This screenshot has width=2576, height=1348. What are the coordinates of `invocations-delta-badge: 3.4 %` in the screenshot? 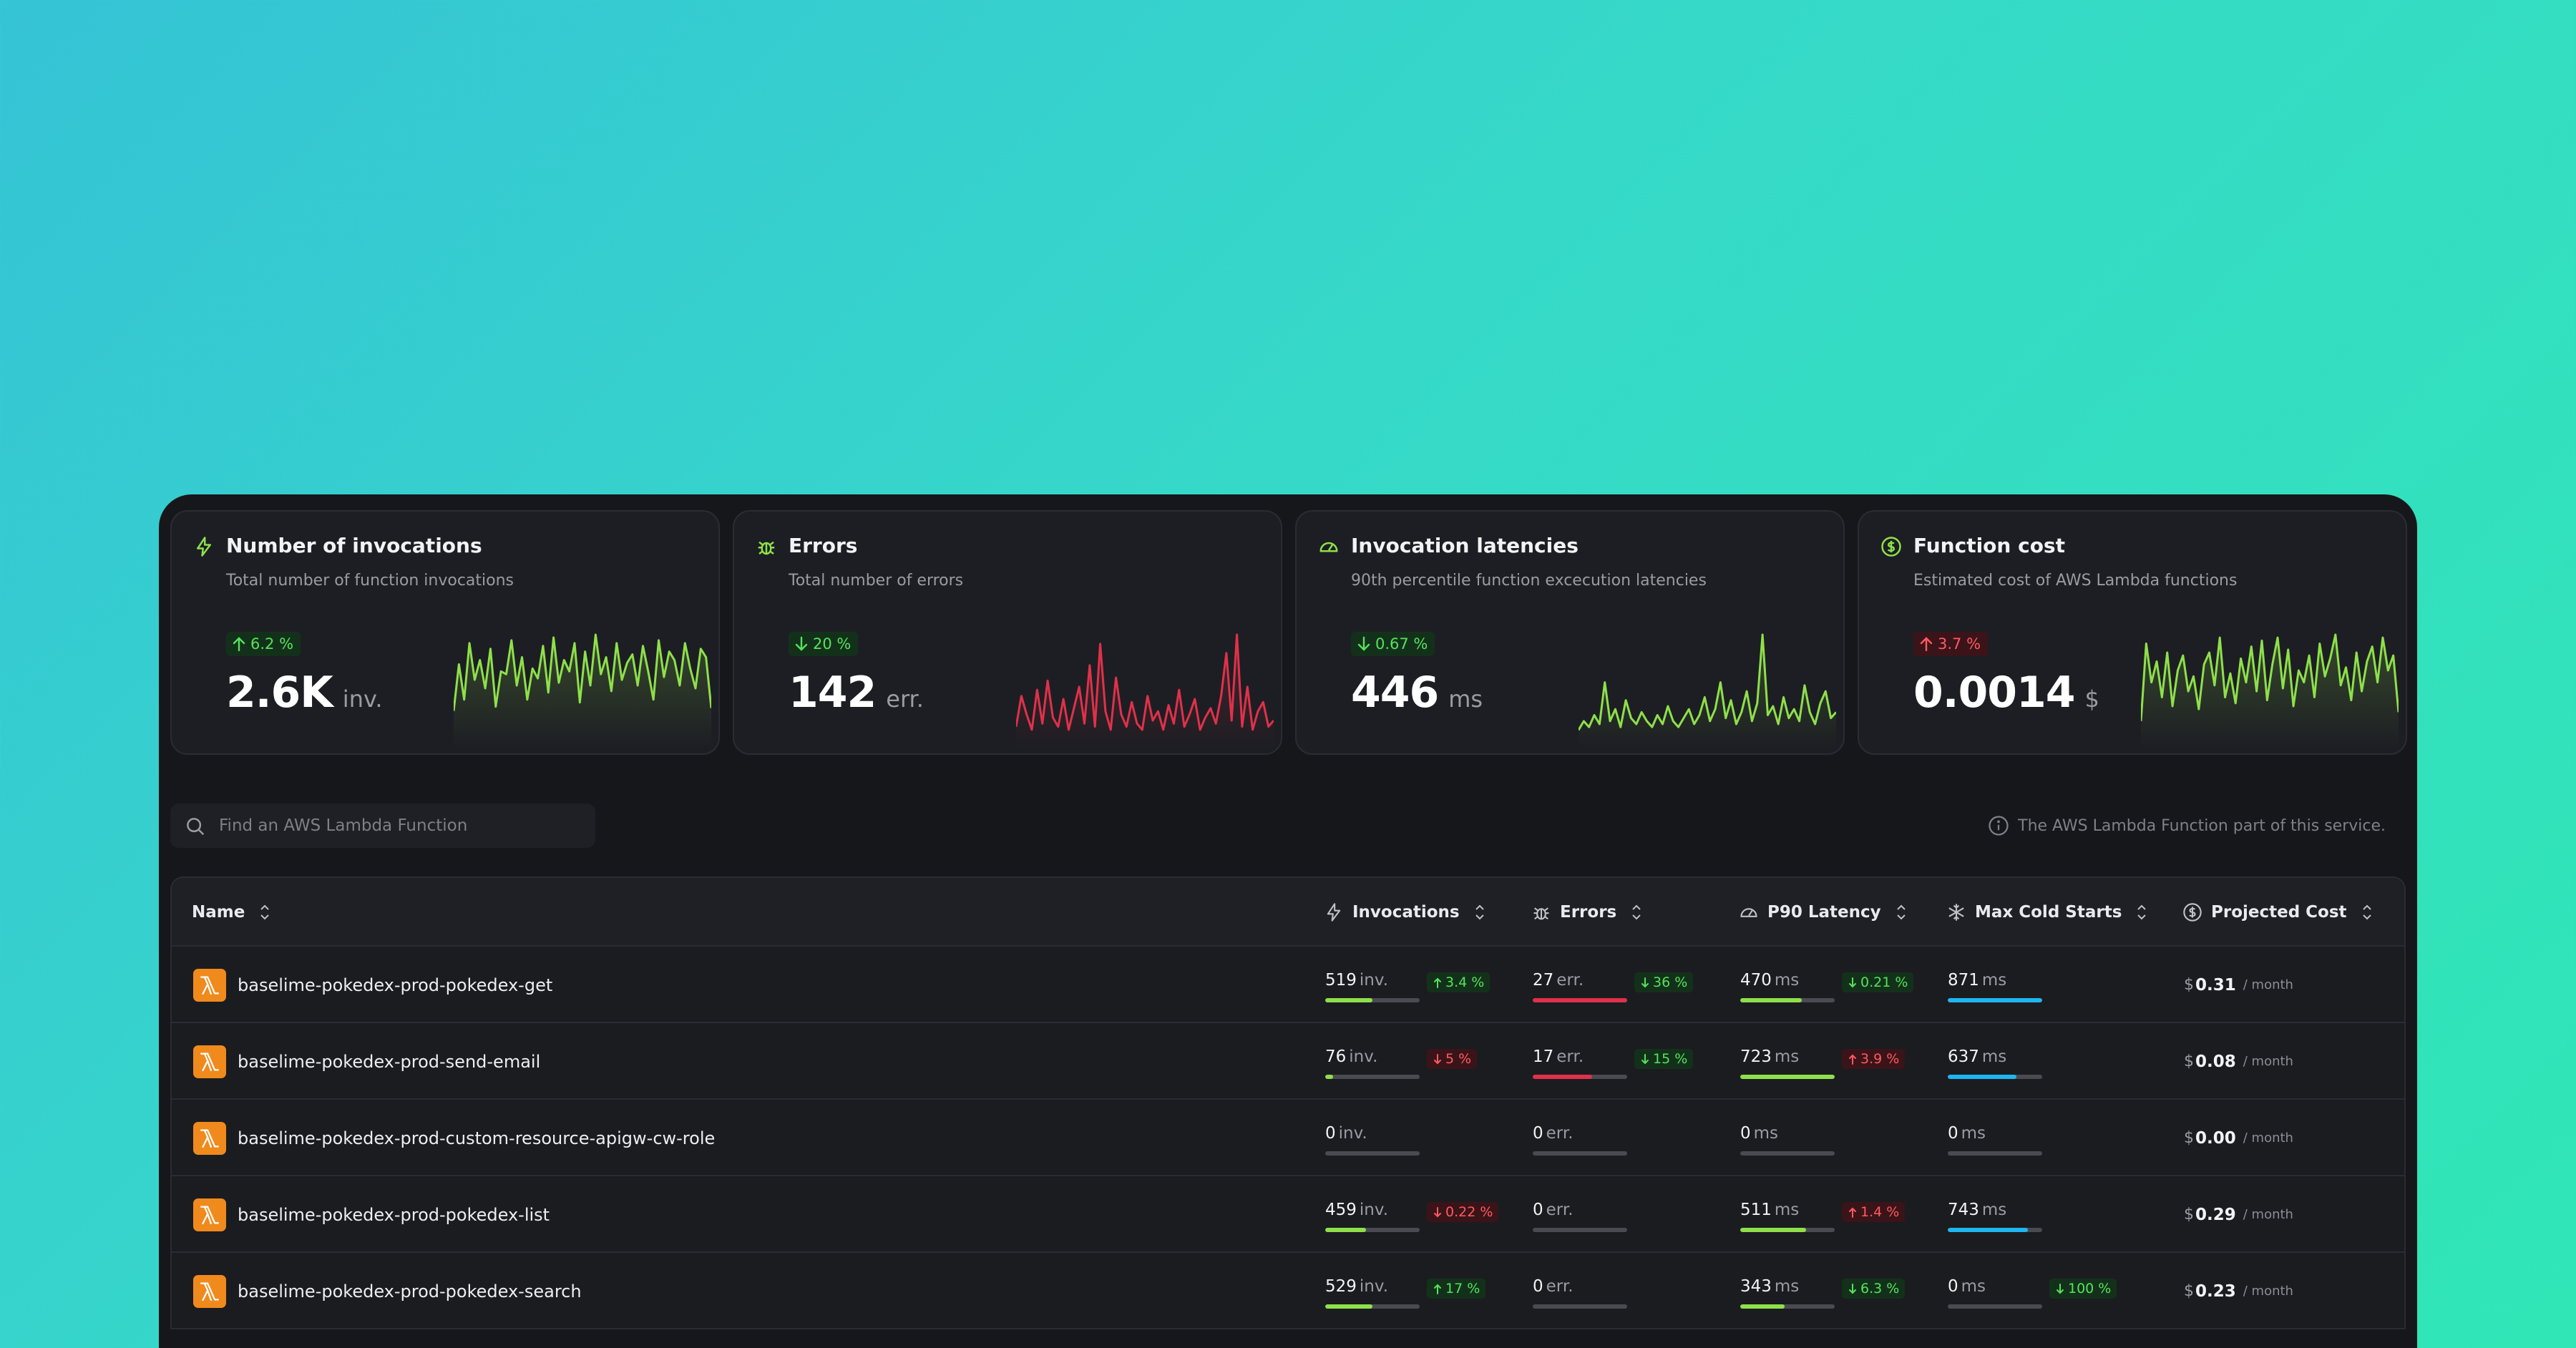 It's located at (1459, 982).